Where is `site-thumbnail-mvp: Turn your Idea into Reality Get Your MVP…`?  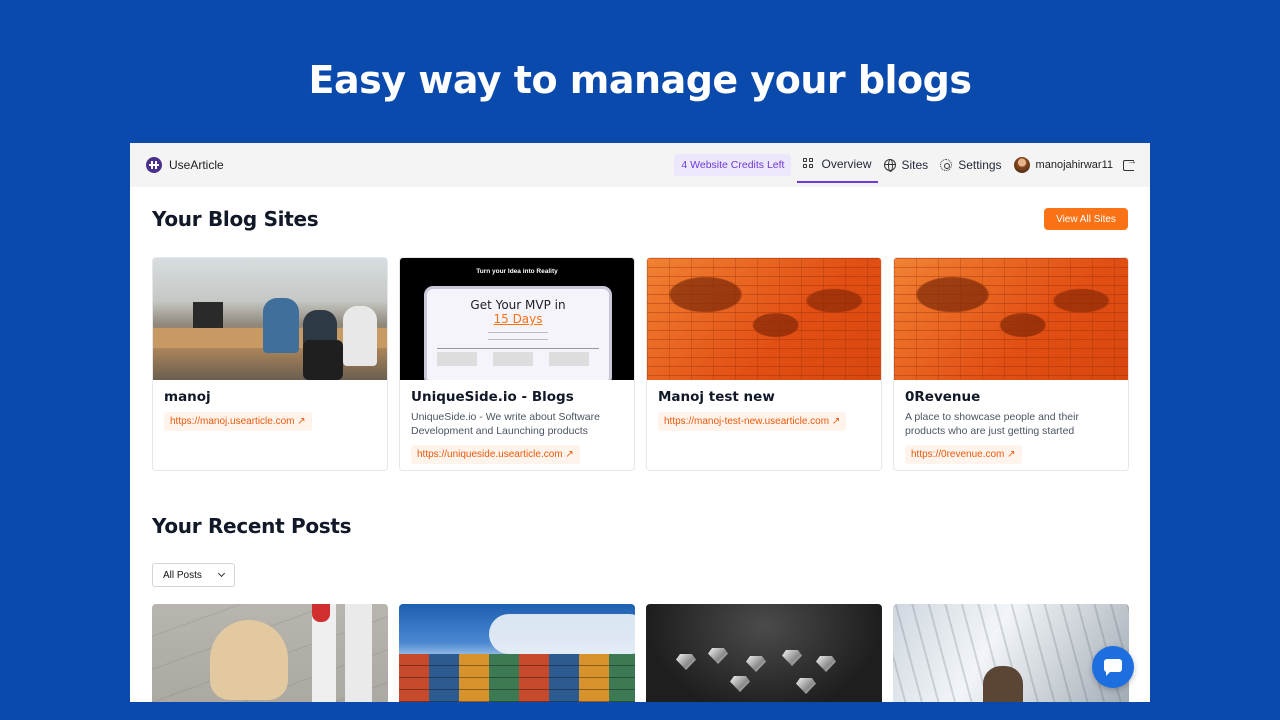 site-thumbnail-mvp: Turn your Idea into Reality Get Your MVP… is located at coordinates (517, 319).